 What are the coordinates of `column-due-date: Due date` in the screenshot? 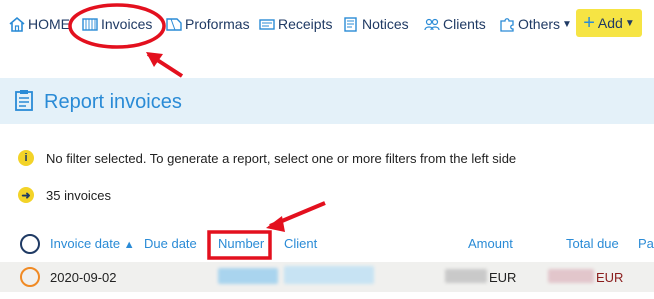 It's located at (170, 243).